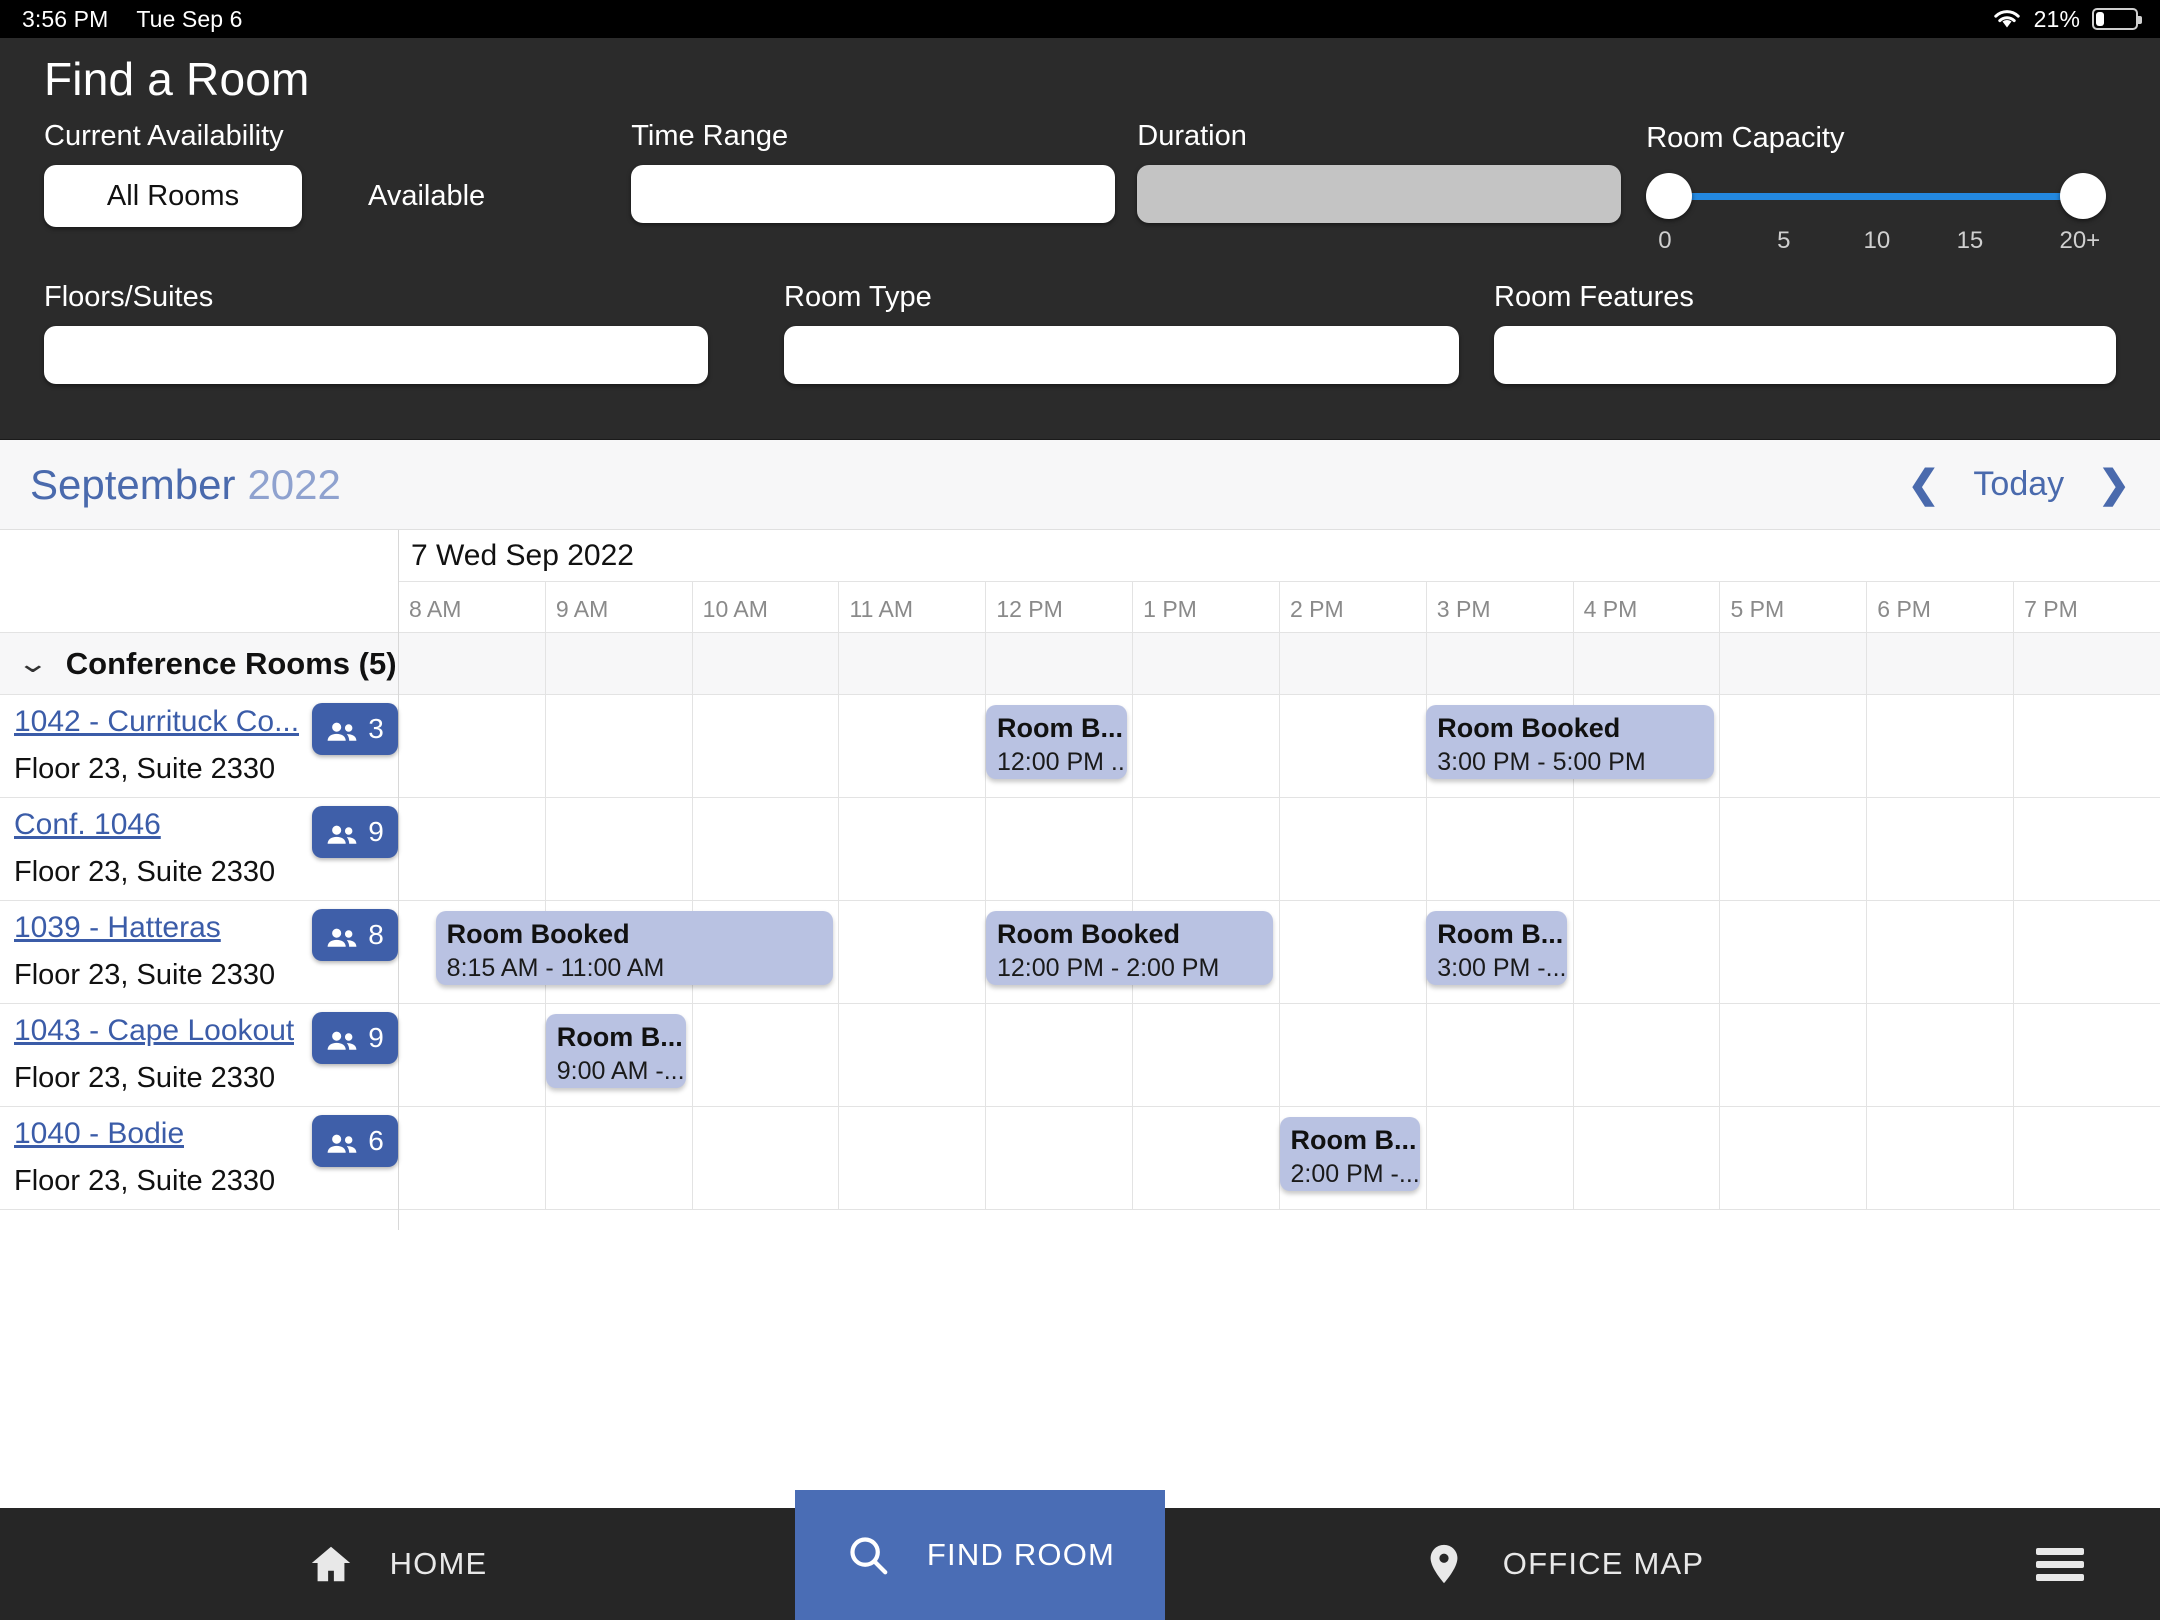 This screenshot has width=2160, height=1620. What do you see at coordinates (555, 968) in the screenshot?
I see `booking-time: 8:15 AM - 11:00 AM` at bounding box center [555, 968].